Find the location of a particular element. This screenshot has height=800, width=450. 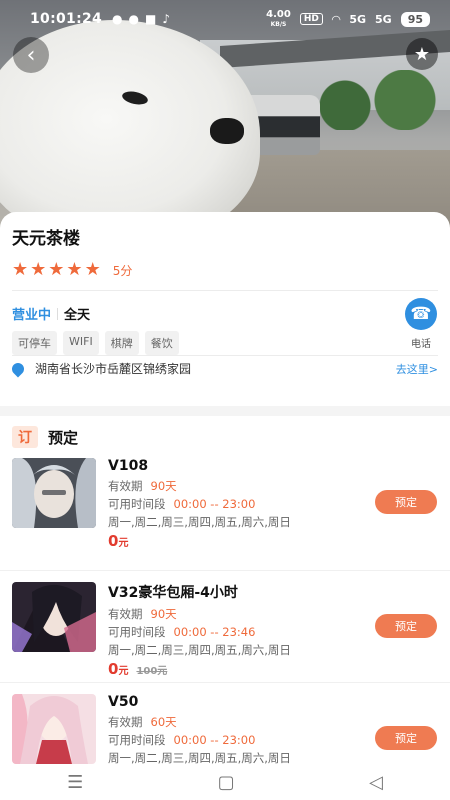

network-speed-unit: KB/S is located at coordinates (278, 24).